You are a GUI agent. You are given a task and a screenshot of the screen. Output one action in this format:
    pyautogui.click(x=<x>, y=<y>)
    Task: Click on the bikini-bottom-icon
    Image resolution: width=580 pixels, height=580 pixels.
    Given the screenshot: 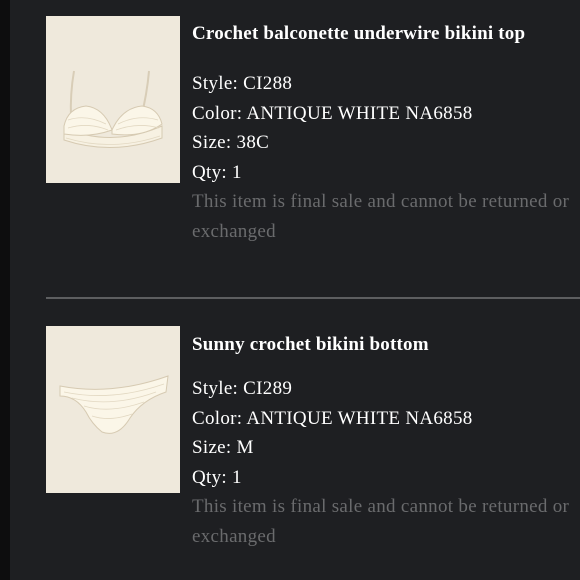 What is the action you would take?
    pyautogui.click(x=113, y=409)
    